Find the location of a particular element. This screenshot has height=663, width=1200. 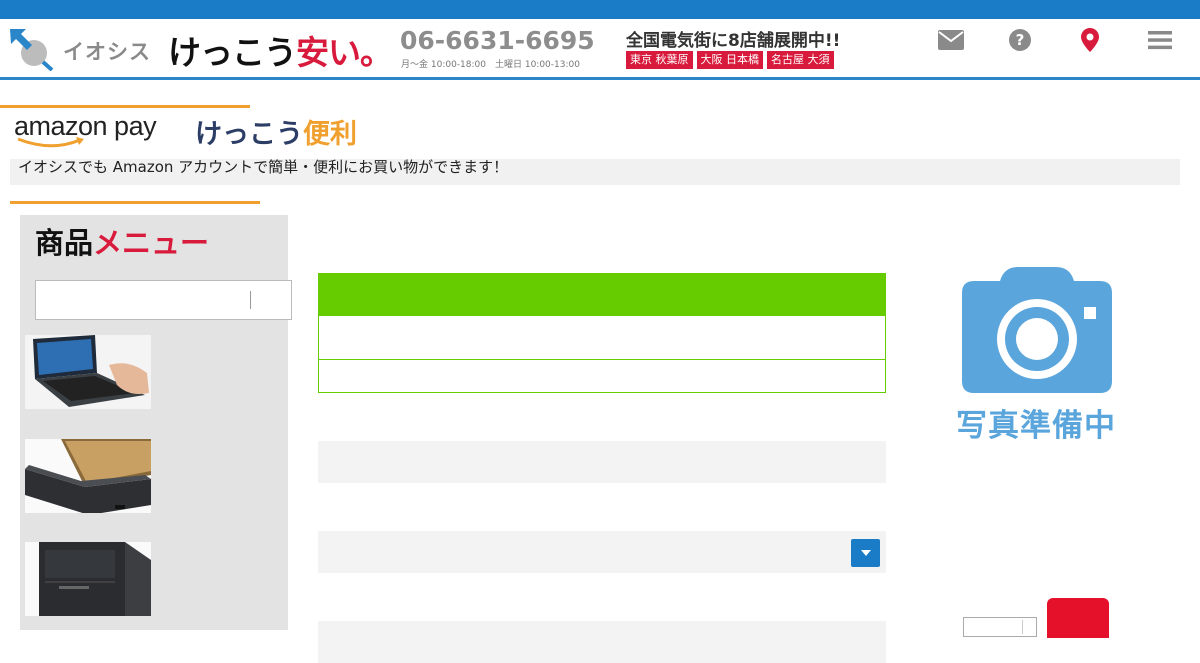

store-badges: 東京 秋葉原 大阪 日本橋 名古屋 大須 is located at coordinates (730, 60).